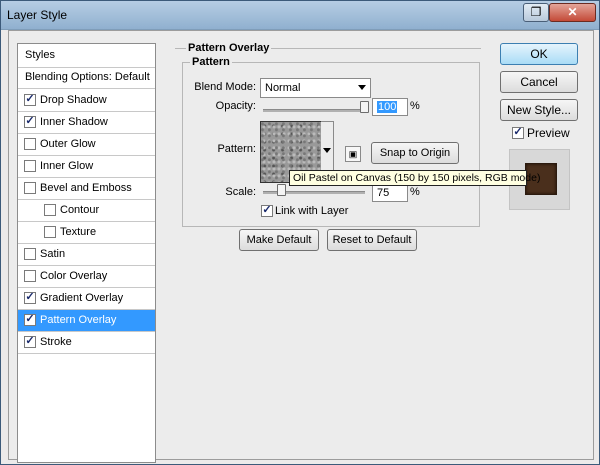  What do you see at coordinates (372, 240) in the screenshot?
I see `reset-to-default-button: Reset to Default` at bounding box center [372, 240].